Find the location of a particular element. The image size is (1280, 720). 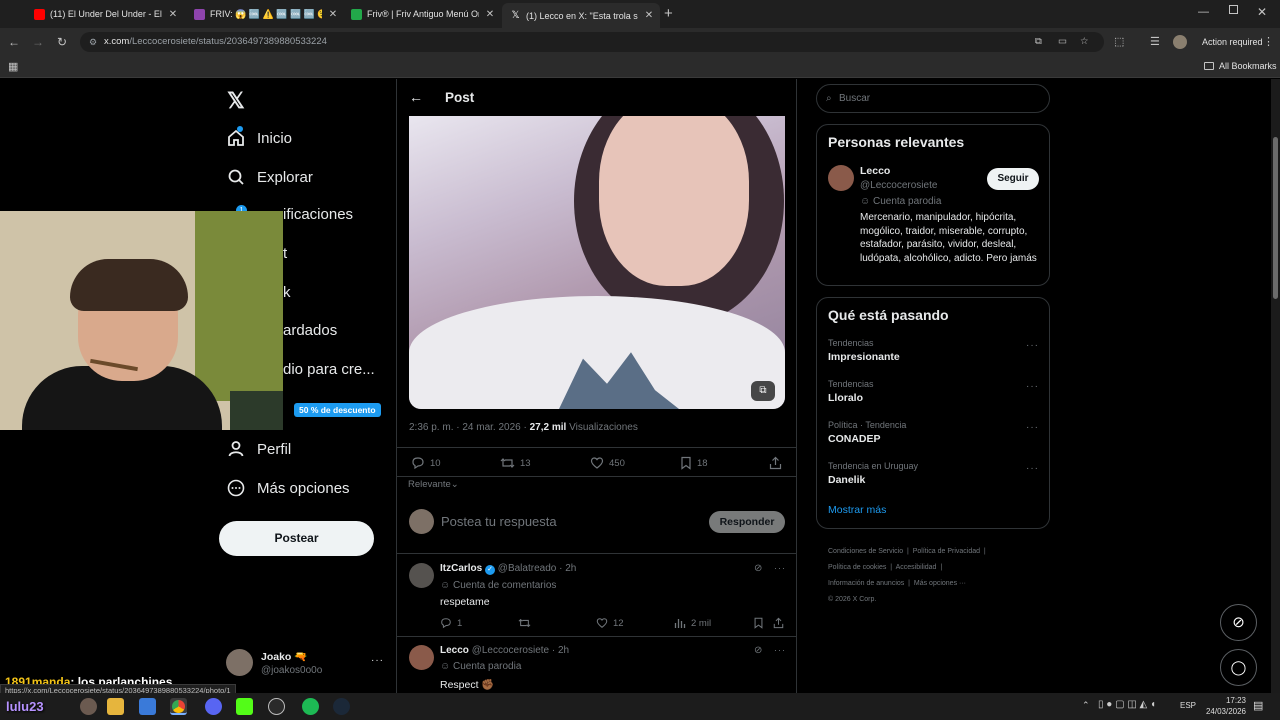

media-icon: ☰ is located at coordinates (1155, 41).